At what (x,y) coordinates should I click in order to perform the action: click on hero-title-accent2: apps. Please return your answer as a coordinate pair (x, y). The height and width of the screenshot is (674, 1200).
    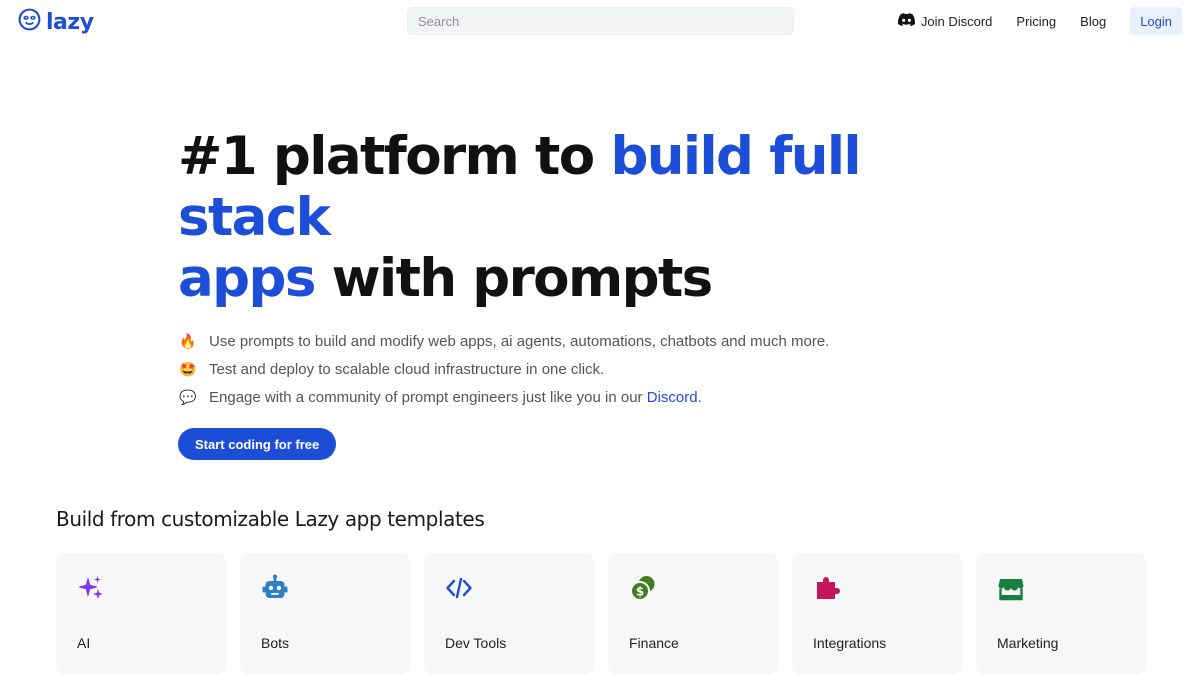
    Looking at the image, I should click on (247, 278).